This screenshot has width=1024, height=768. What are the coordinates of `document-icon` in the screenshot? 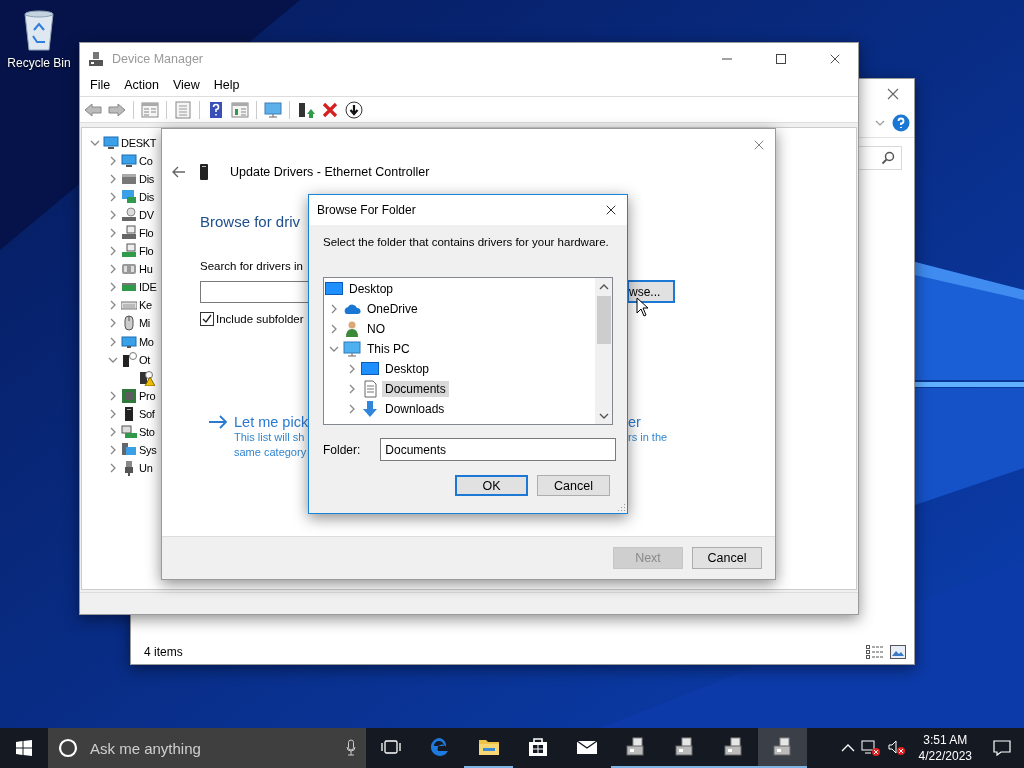 It's located at (370, 389).